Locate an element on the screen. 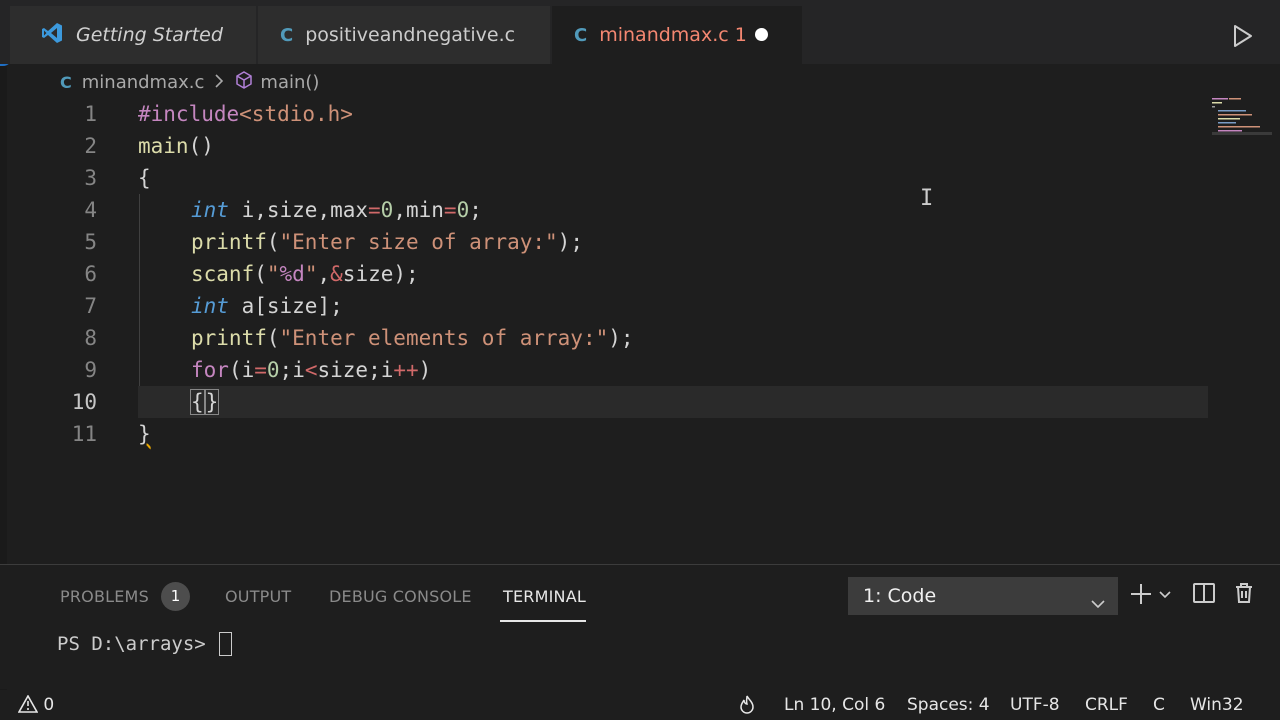 The width and height of the screenshot is (1280, 720). line-code: printf("Enter elements of array:"); is located at coordinates (412, 338).